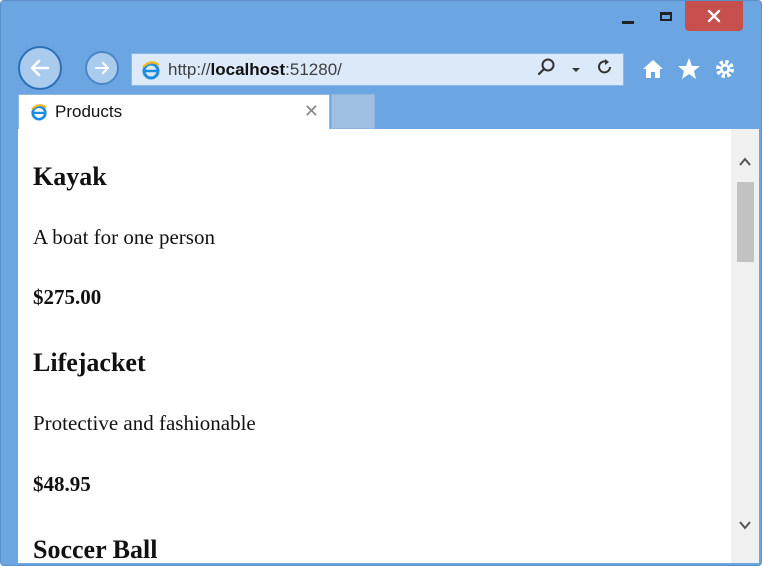 The image size is (762, 566). Describe the element at coordinates (151, 70) in the screenshot. I see `ie-page-icon` at that location.